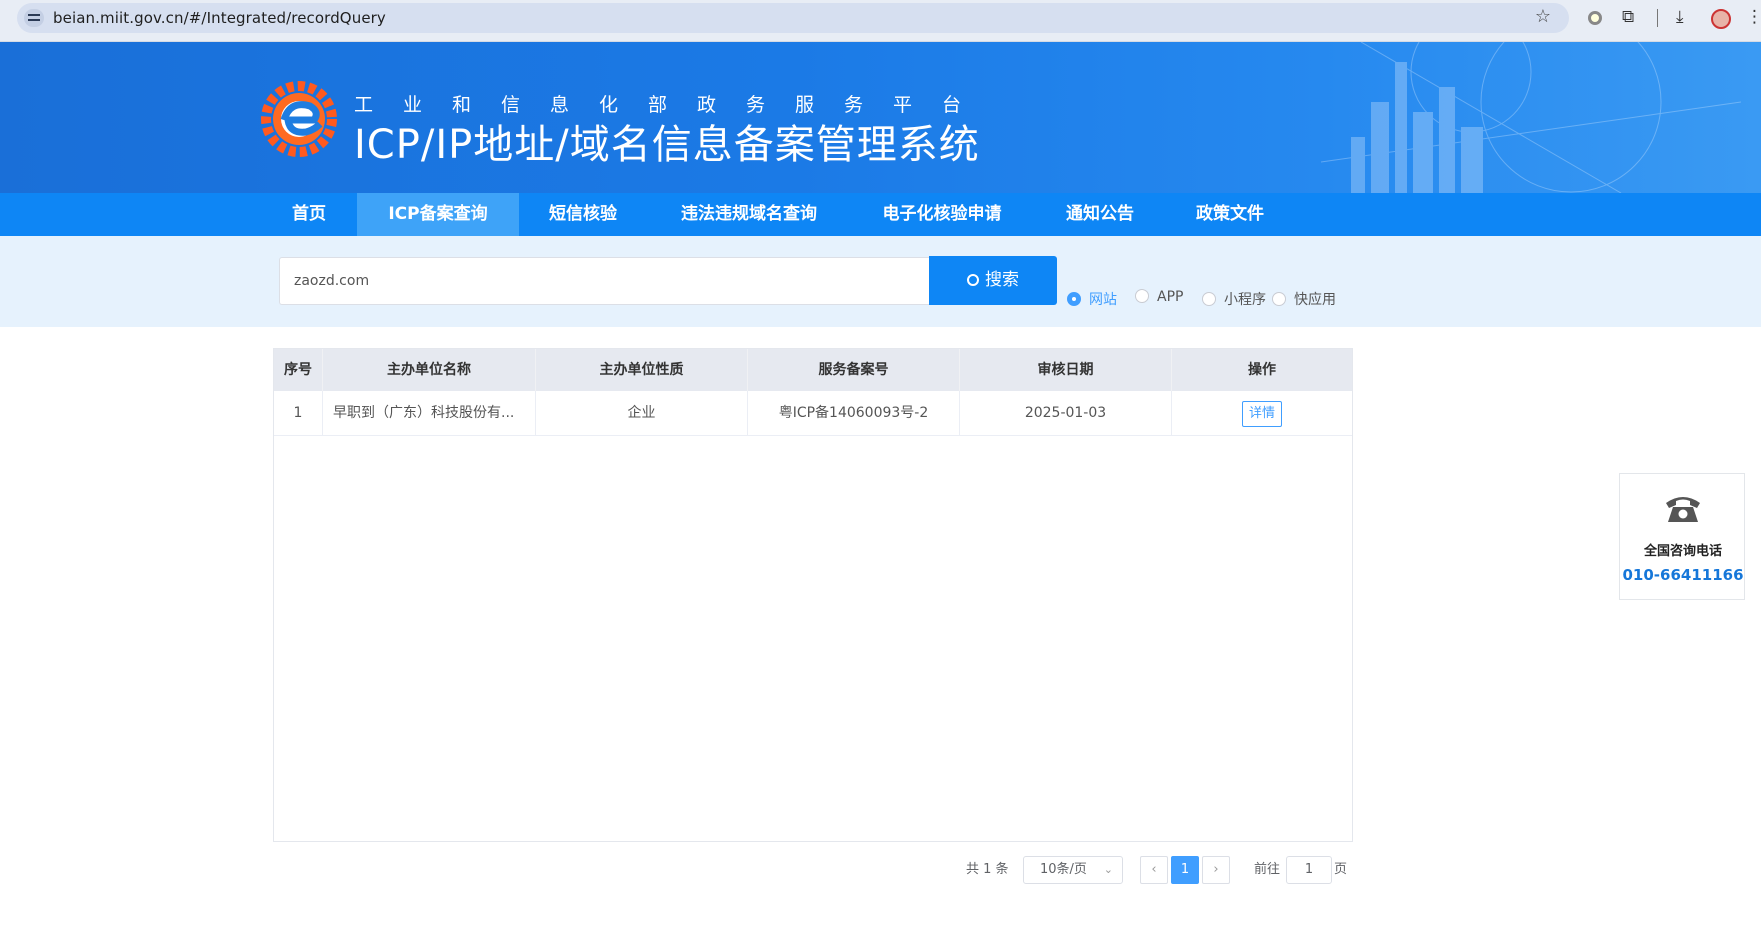 Image resolution: width=1761 pixels, height=927 pixels. I want to click on radio-website: 网站, so click(1092, 299).